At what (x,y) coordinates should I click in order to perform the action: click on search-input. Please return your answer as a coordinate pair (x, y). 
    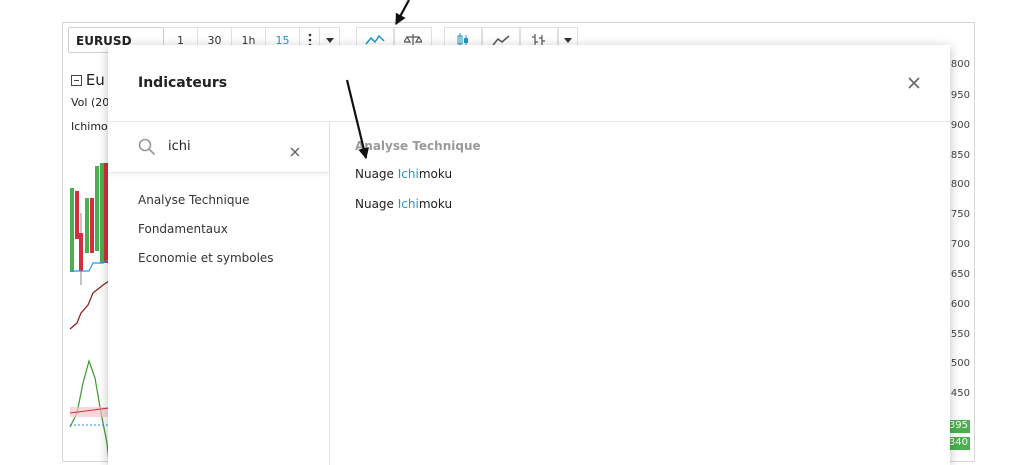
    Looking at the image, I should click on (223, 146).